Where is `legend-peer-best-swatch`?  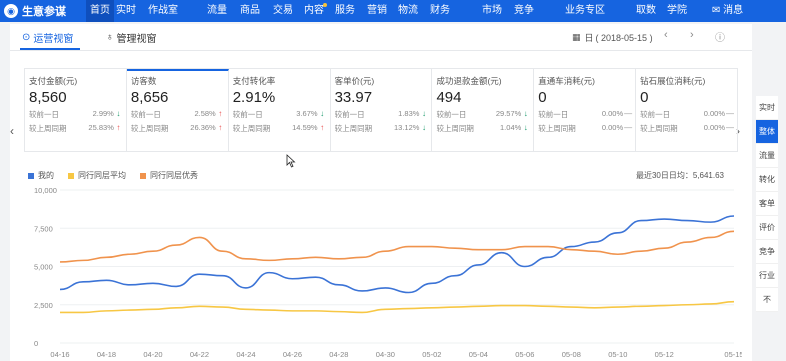 legend-peer-best-swatch is located at coordinates (143, 175).